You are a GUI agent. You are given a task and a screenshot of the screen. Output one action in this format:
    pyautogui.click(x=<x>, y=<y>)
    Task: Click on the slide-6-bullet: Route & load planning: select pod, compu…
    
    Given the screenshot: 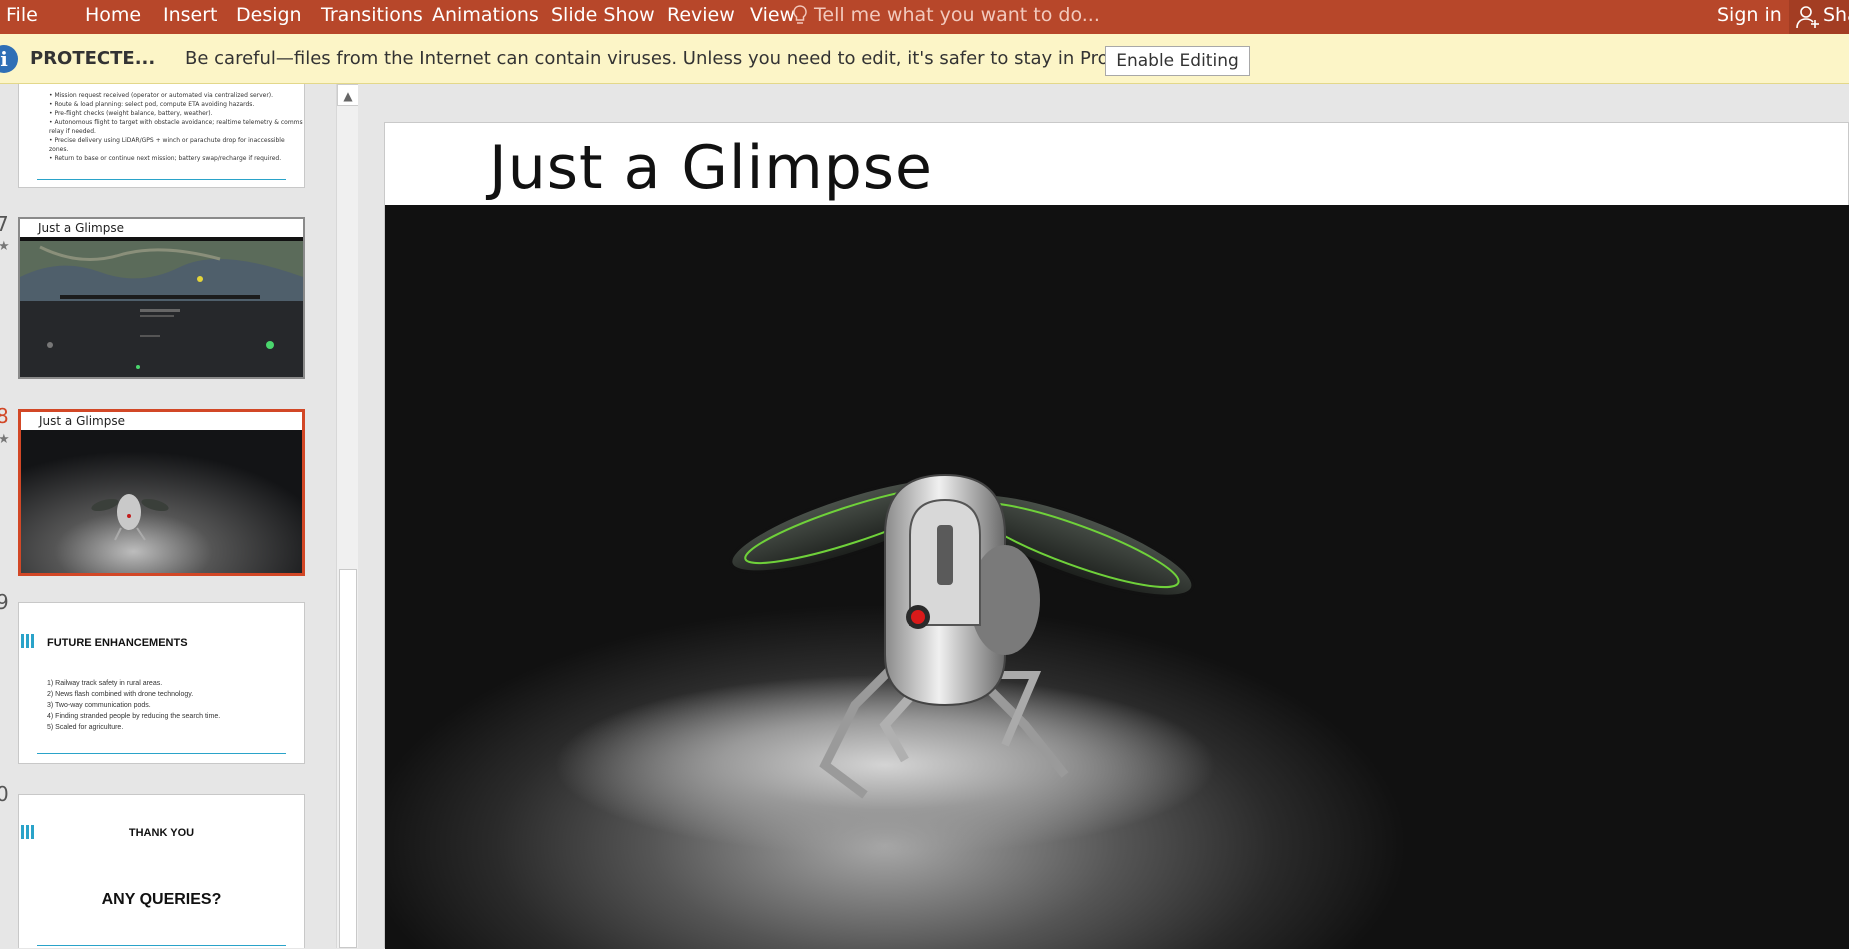 What is the action you would take?
    pyautogui.click(x=176, y=104)
    